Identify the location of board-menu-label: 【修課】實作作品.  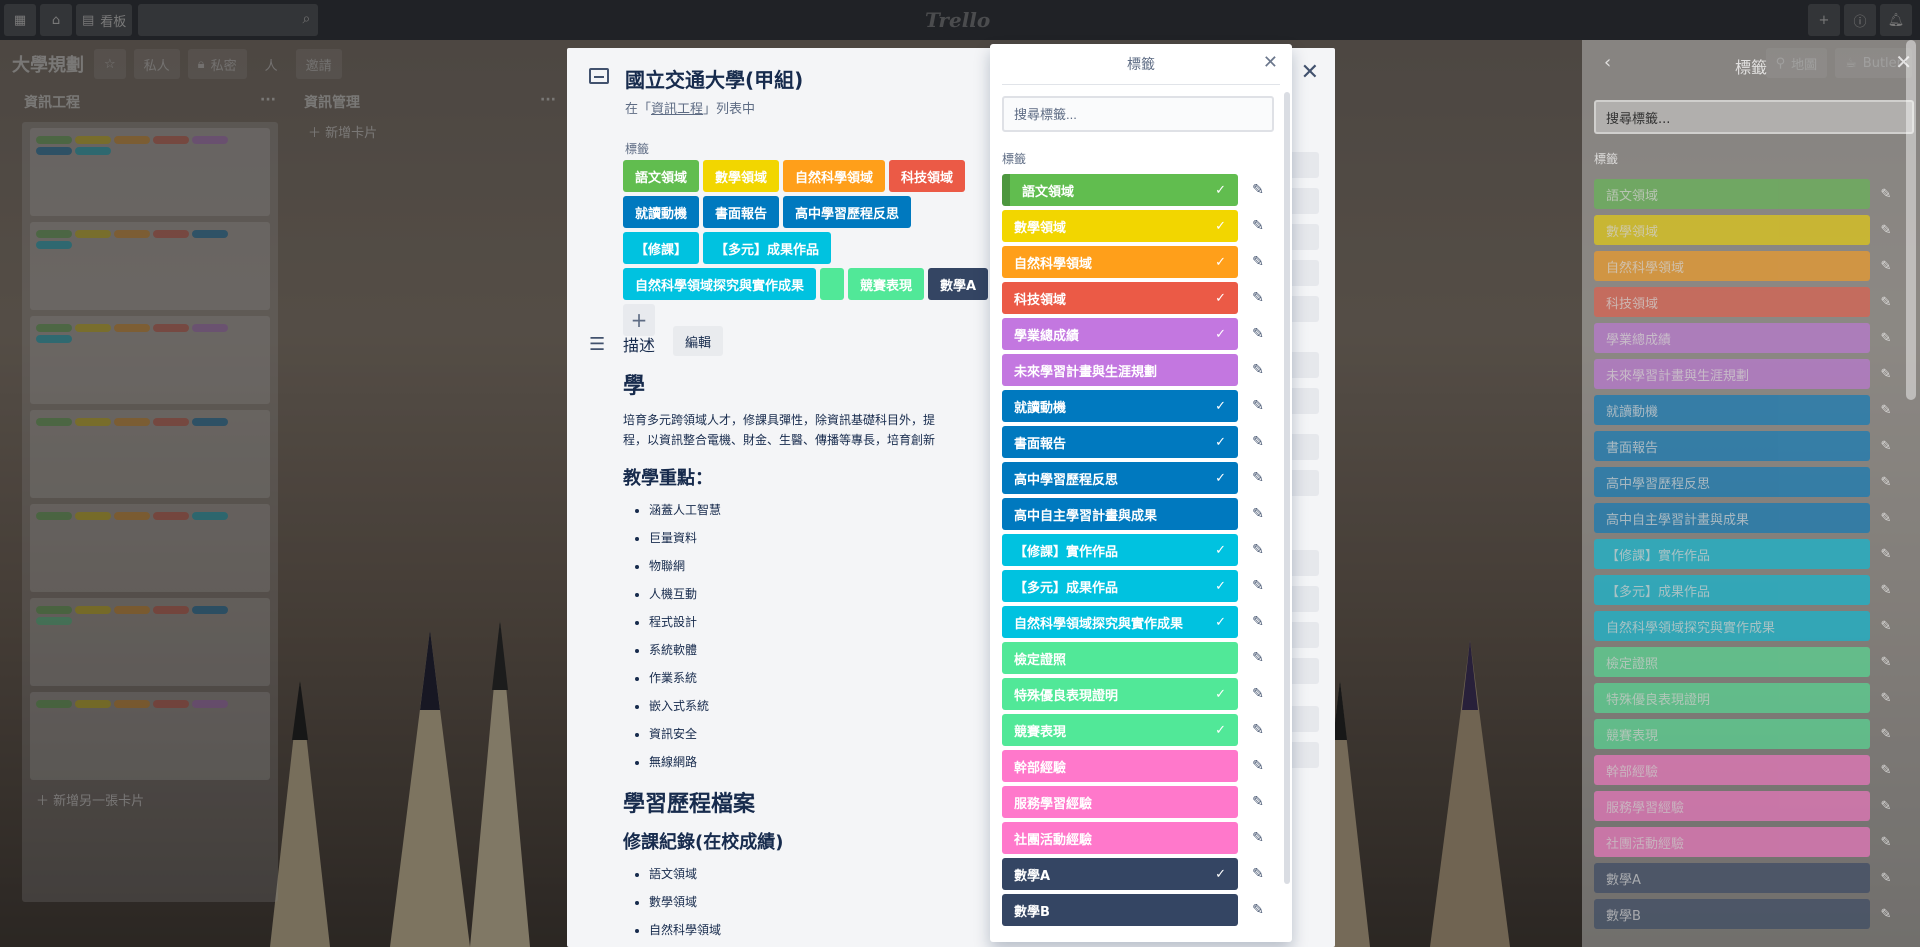
(1732, 554).